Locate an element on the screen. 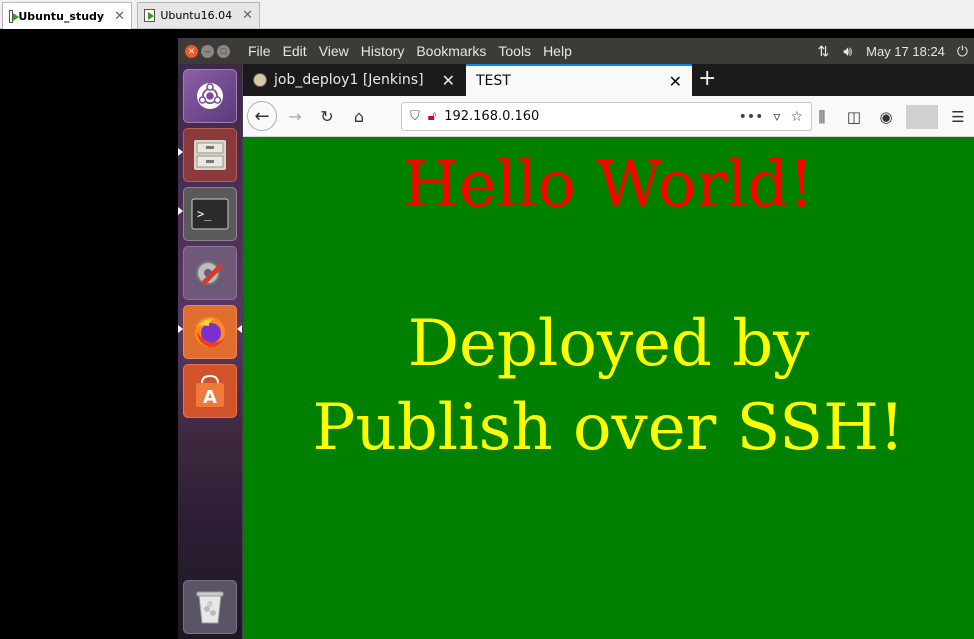 This screenshot has height=639, width=974. vm-tab-ubuntu1604: Ubuntu16.04 ✕ is located at coordinates (198, 15).